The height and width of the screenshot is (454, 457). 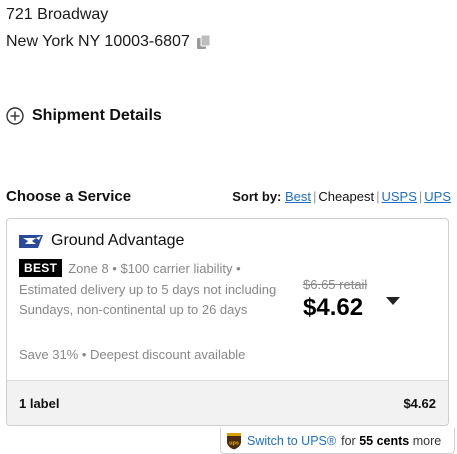 What do you see at coordinates (291, 441) in the screenshot?
I see `switch-to-ups-link: Switch to UPS®` at bounding box center [291, 441].